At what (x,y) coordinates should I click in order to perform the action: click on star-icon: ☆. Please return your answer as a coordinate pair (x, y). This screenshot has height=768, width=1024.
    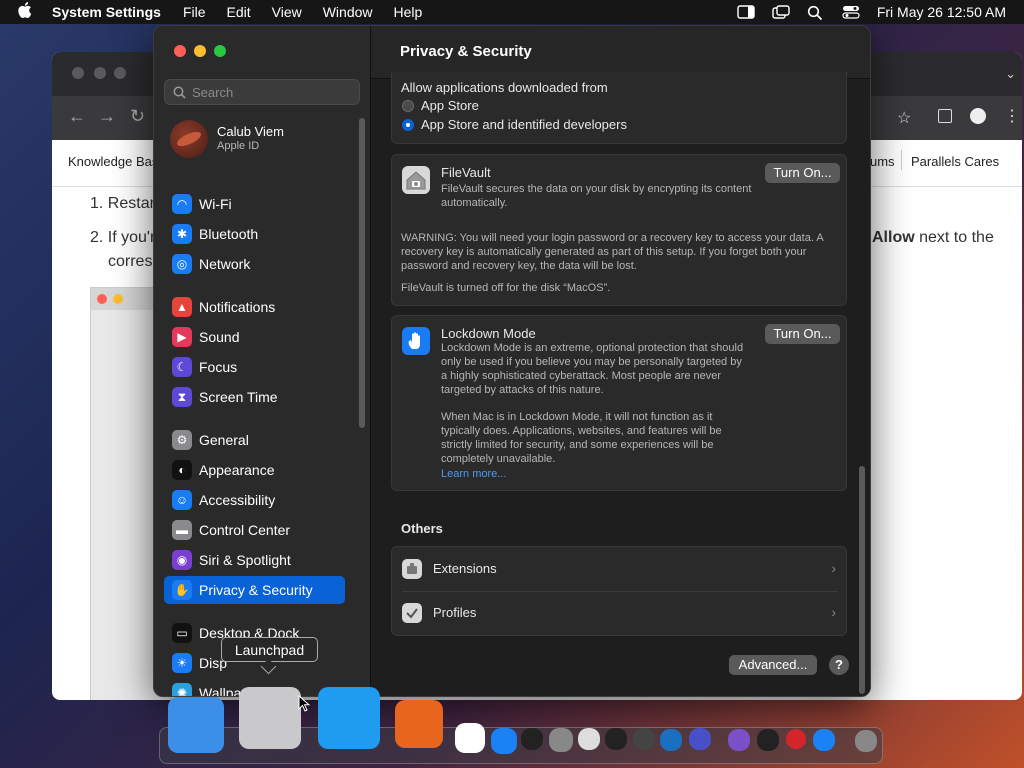
    Looking at the image, I should click on (904, 118).